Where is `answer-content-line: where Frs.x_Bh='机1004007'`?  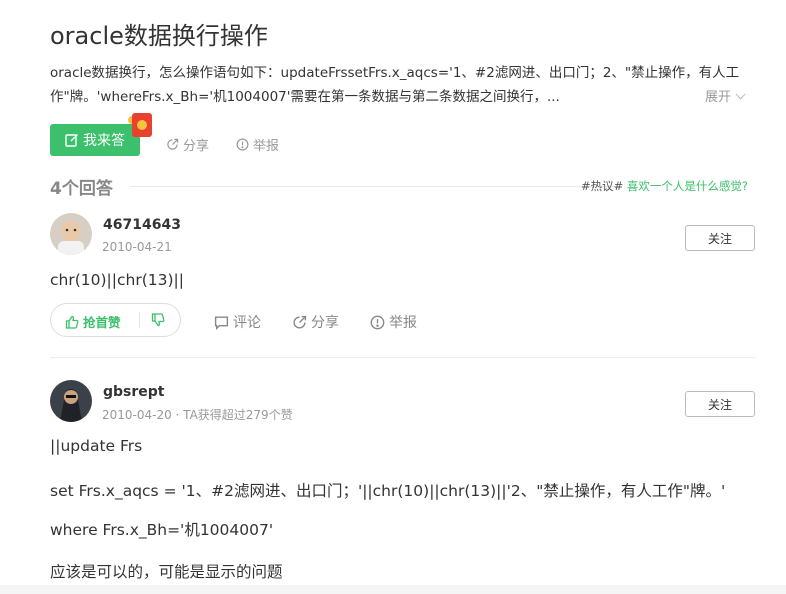 answer-content-line: where Frs.x_Bh='机1004007' is located at coordinates (162, 530).